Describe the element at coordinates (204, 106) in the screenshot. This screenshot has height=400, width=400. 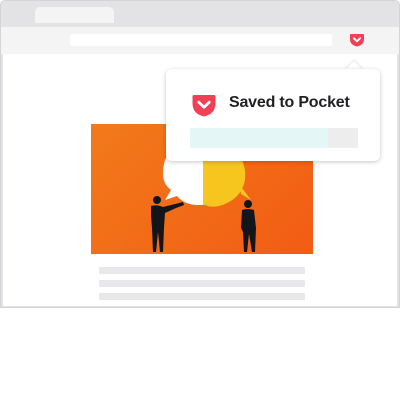
I see `pocket-logo-icon` at that location.